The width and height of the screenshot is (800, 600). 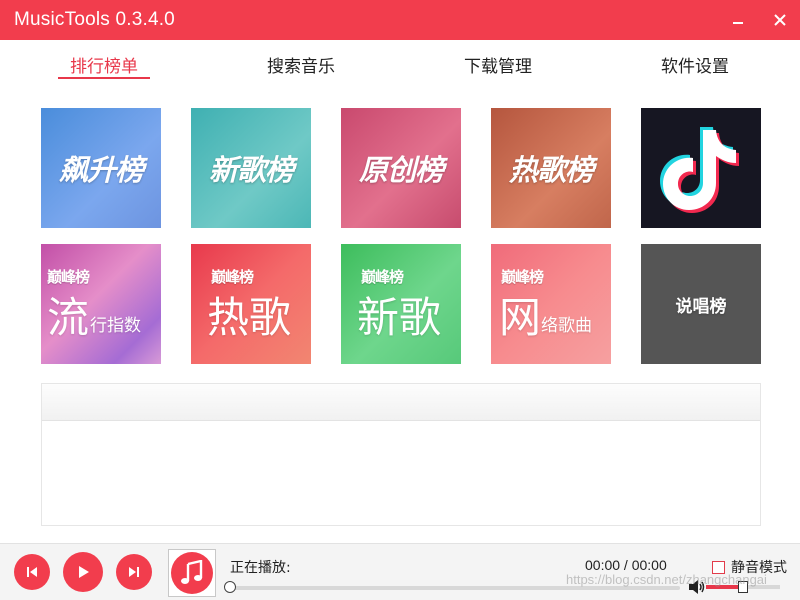 I want to click on chart-tile-label: 热歌榜, so click(x=551, y=170).